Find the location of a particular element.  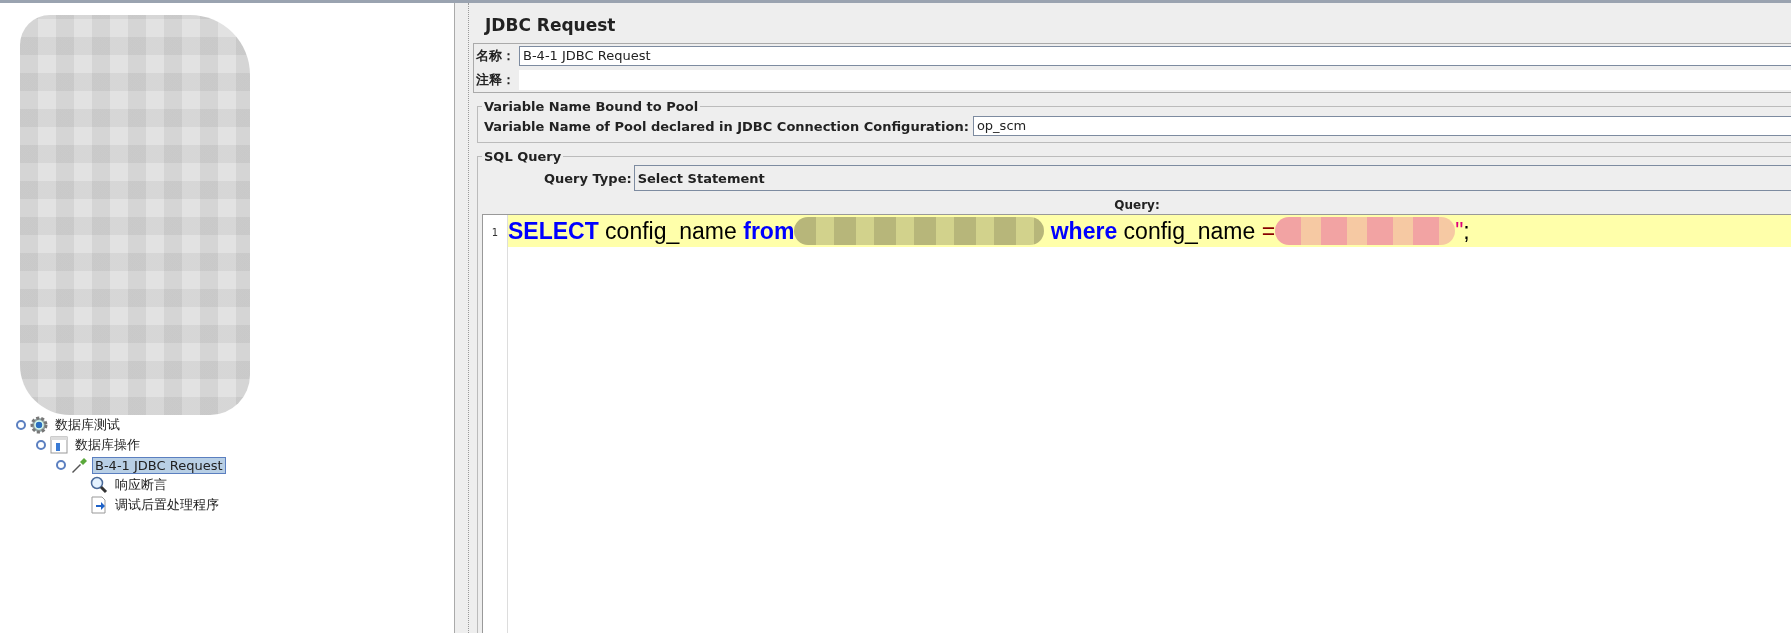

code-token: " is located at coordinates (1459, 231).